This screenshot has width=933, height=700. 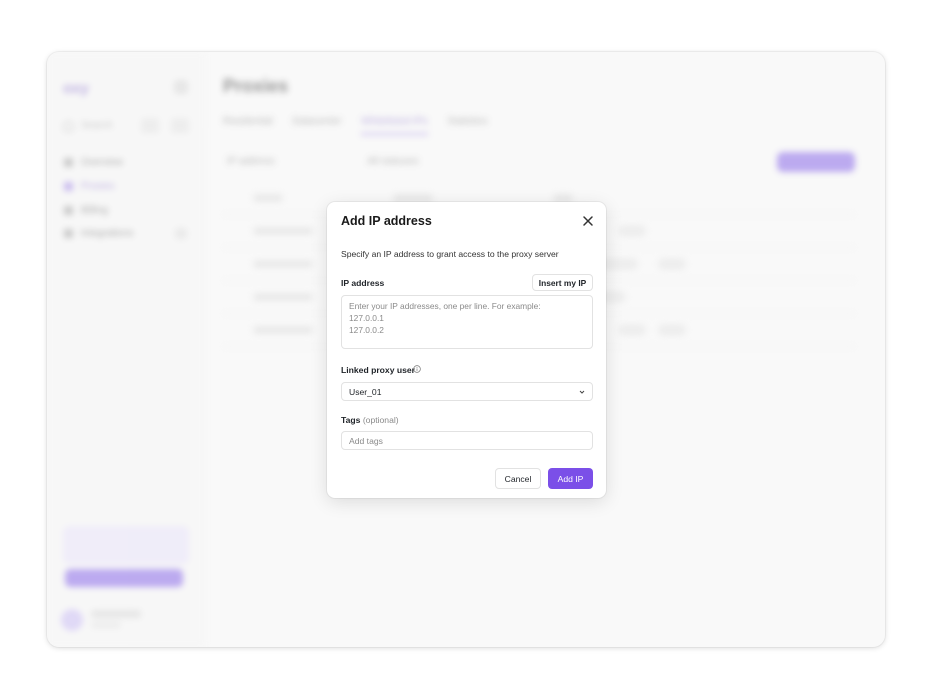 I want to click on select-value: User_01, so click(x=365, y=392).